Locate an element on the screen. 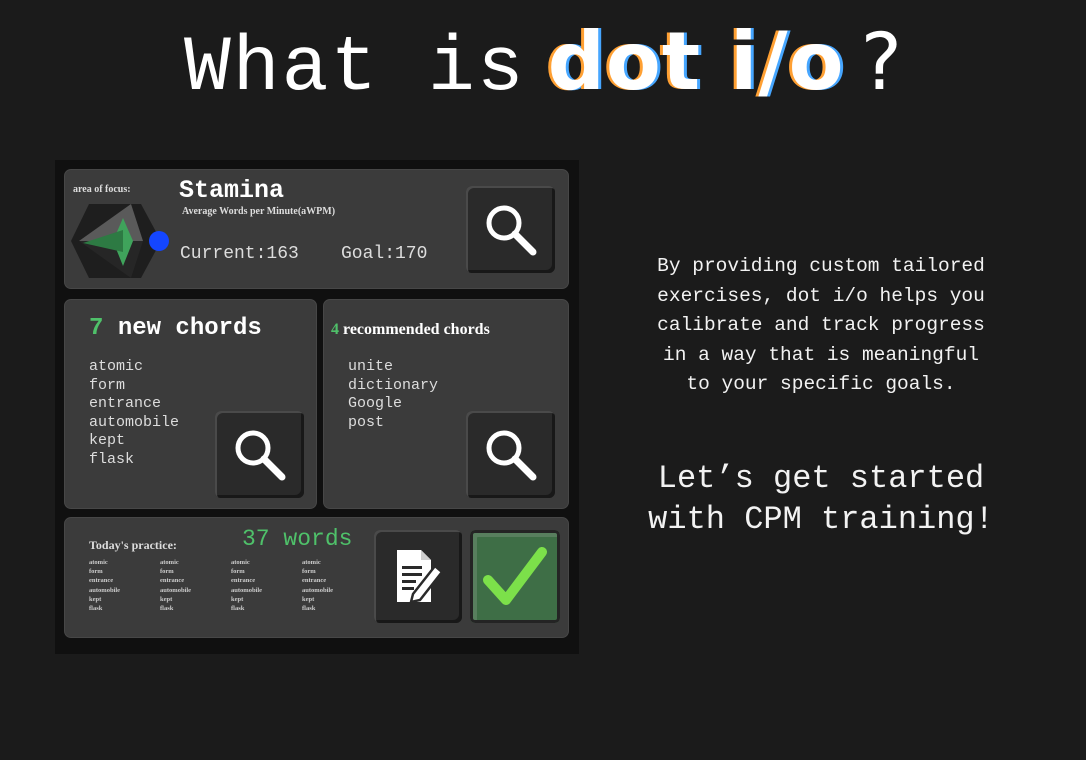  star-shape-icon is located at coordinates (120, 241).